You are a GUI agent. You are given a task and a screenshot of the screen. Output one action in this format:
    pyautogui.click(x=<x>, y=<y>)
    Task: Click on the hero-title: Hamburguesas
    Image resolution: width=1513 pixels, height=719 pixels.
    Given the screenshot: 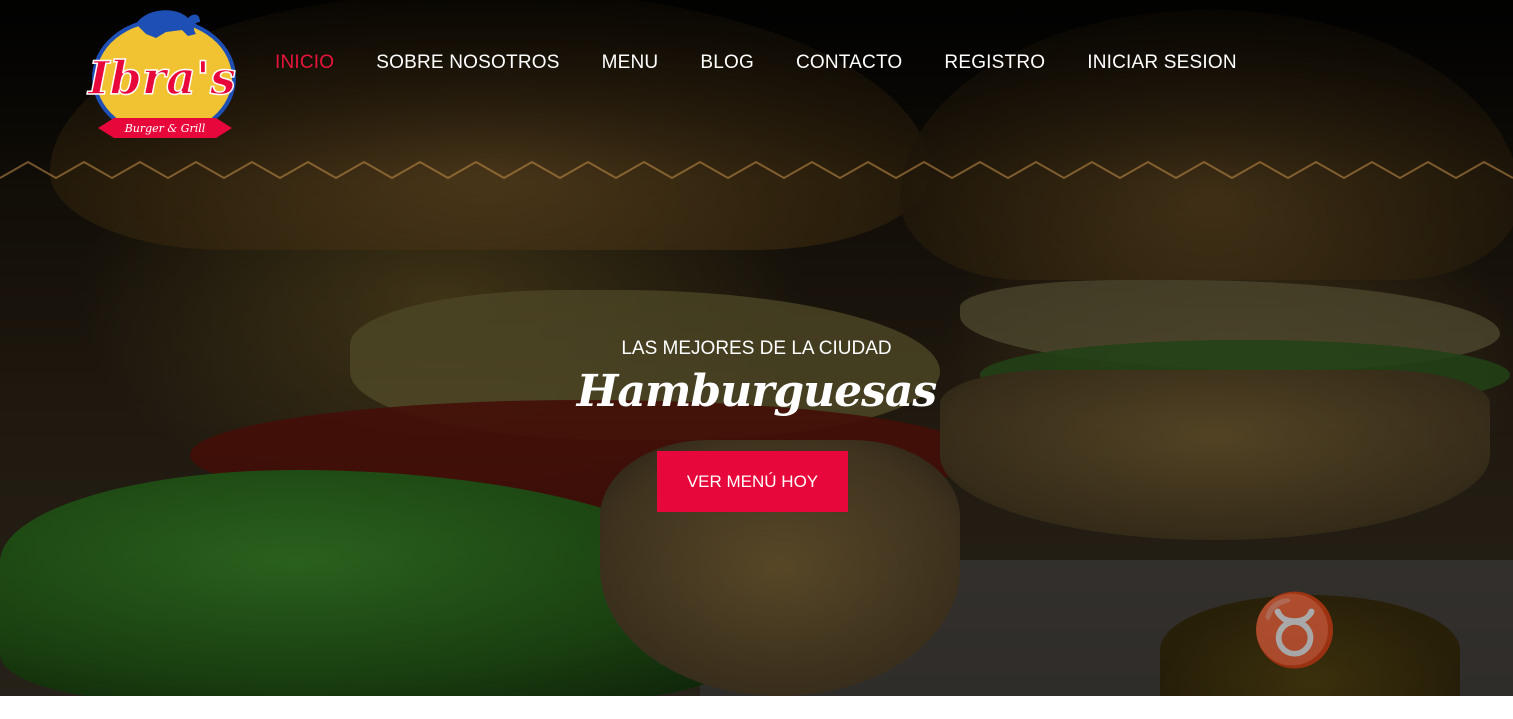 What is the action you would take?
    pyautogui.click(x=756, y=391)
    